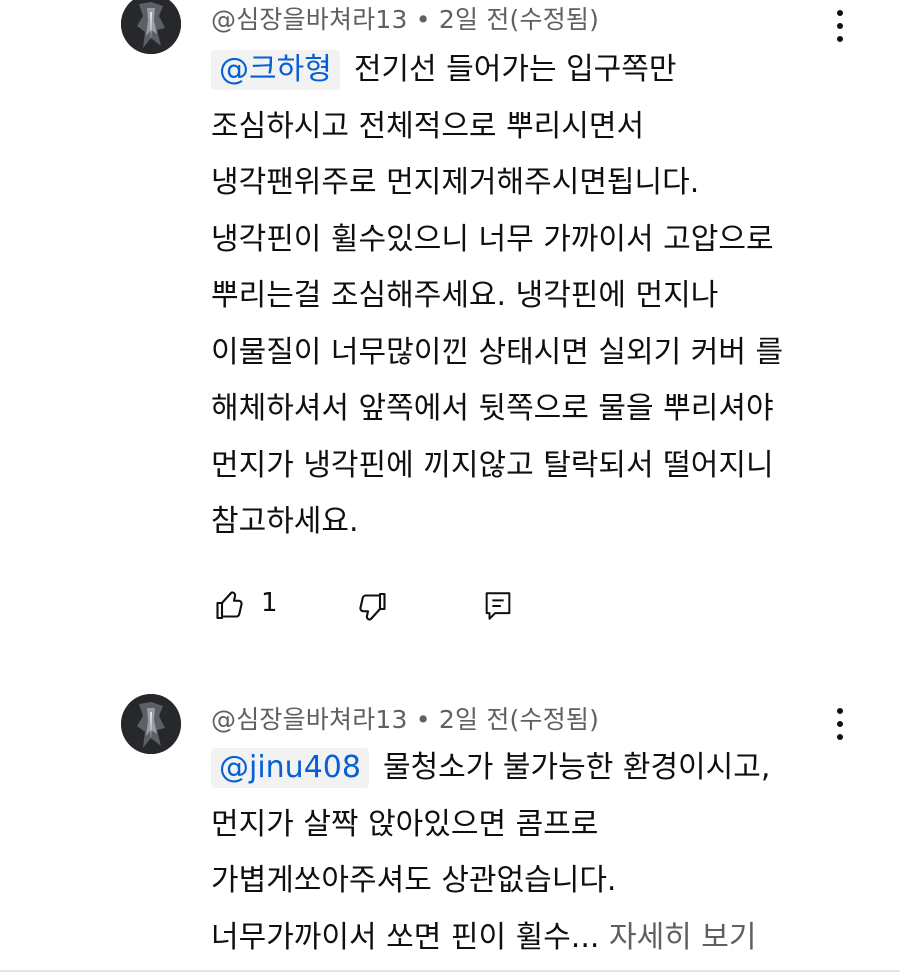 This screenshot has width=900, height=976. Describe the element at coordinates (492, 239) in the screenshot. I see `comment-line: 냉각핀이 휠수있으니 너무 가까이서 고압으로` at that location.